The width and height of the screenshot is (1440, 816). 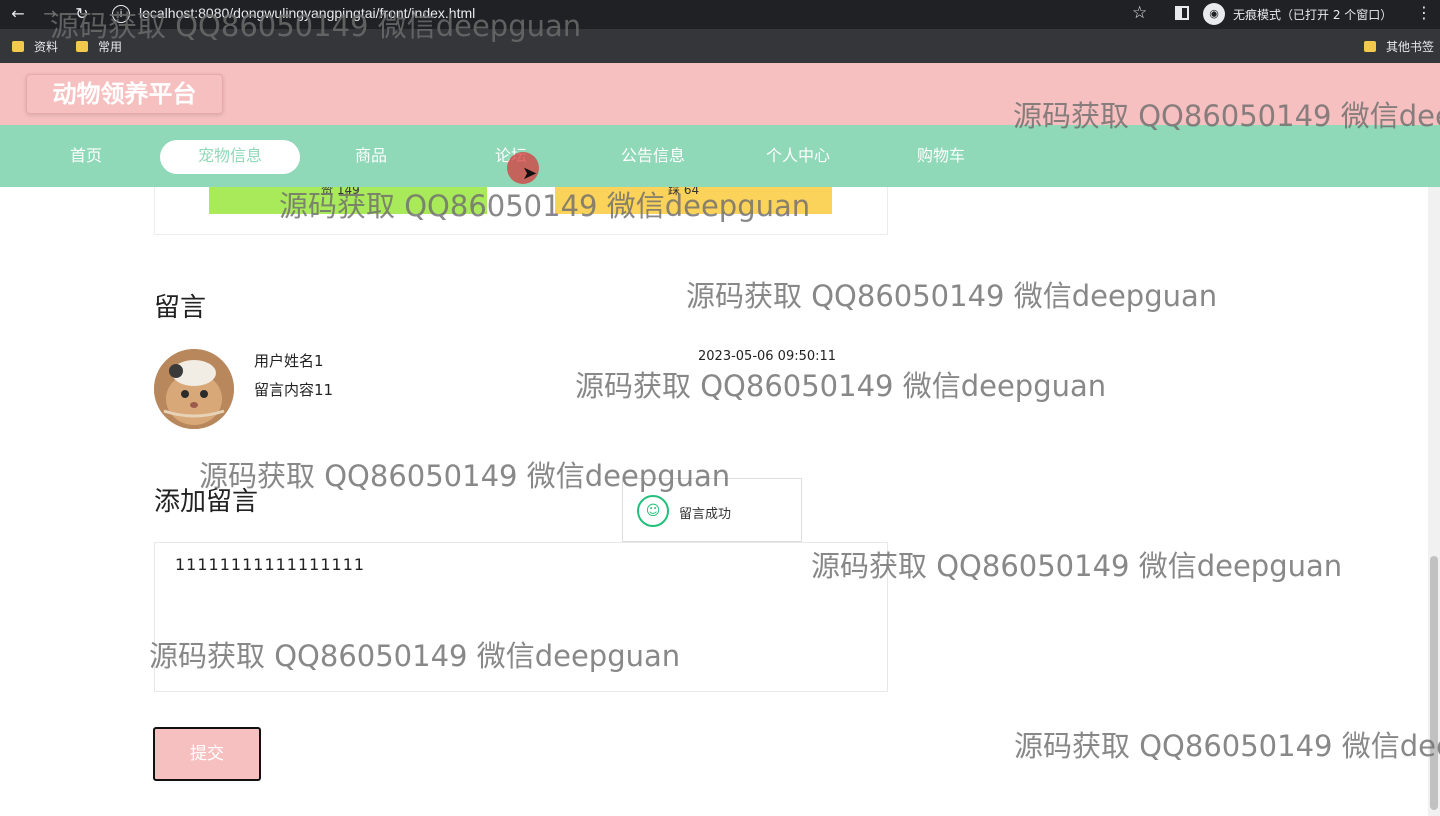 I want to click on other-bookmarks: 其他书签, so click(x=1399, y=46).